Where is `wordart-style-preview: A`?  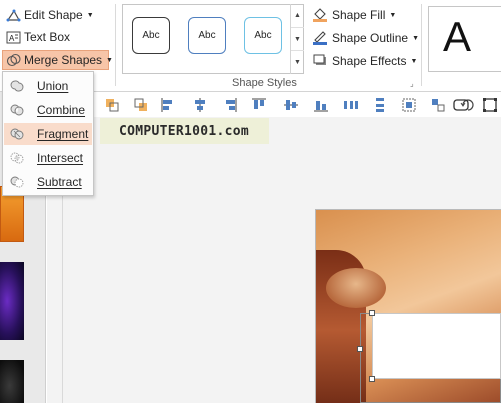 wordart-style-preview: A is located at coordinates (464, 39).